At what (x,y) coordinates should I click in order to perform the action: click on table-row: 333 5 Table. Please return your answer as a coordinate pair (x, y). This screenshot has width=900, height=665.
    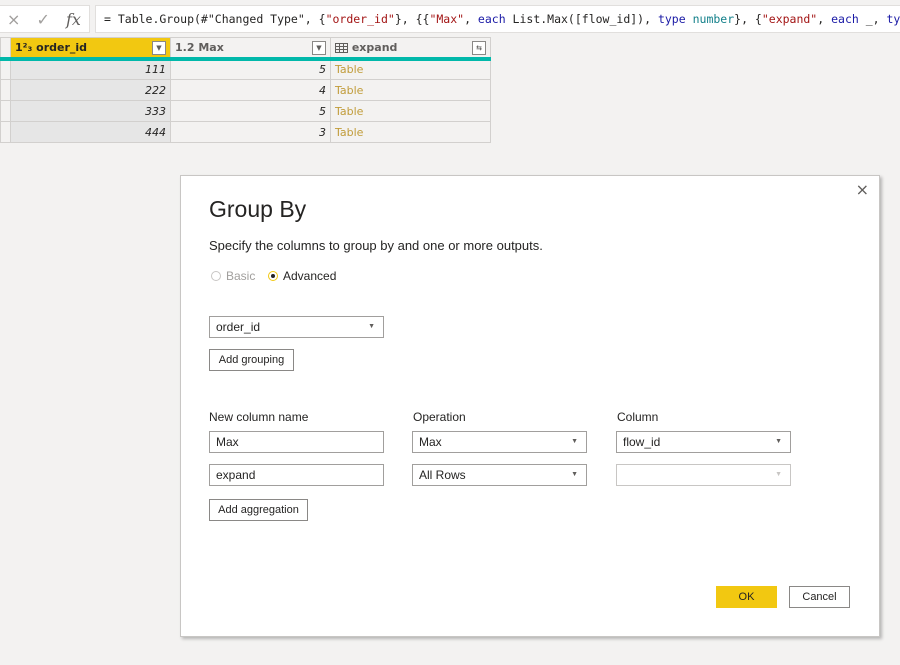
    Looking at the image, I should click on (245, 111).